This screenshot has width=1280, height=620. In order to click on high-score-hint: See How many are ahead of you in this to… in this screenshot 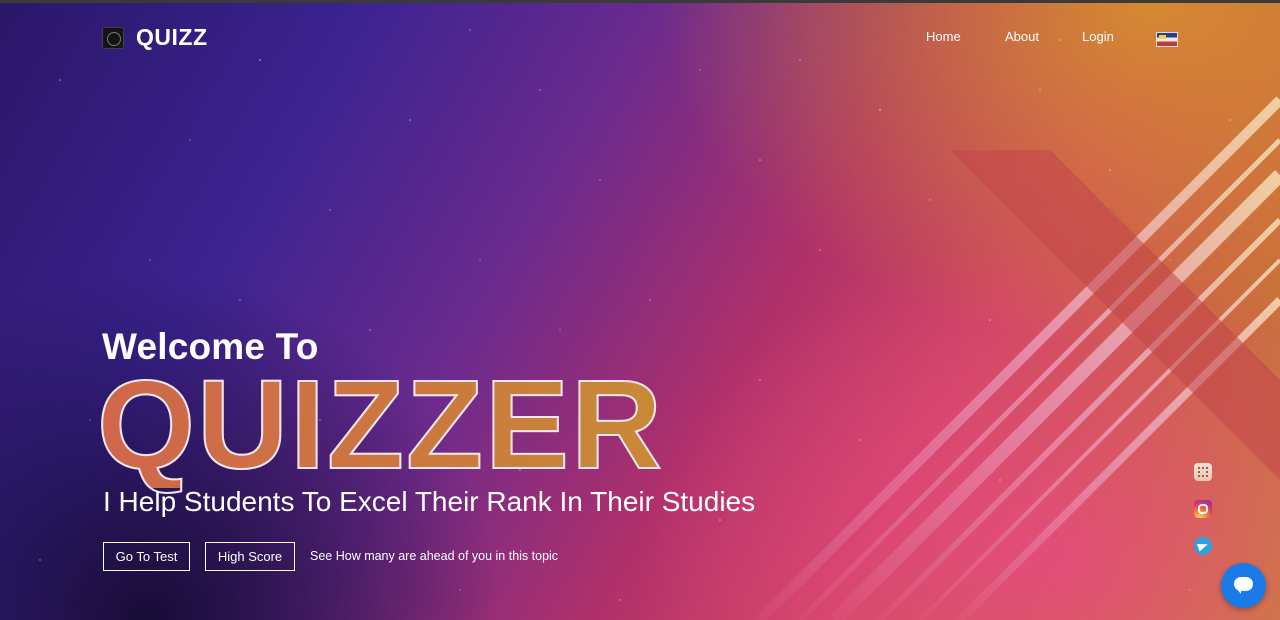, I will do `click(434, 556)`.